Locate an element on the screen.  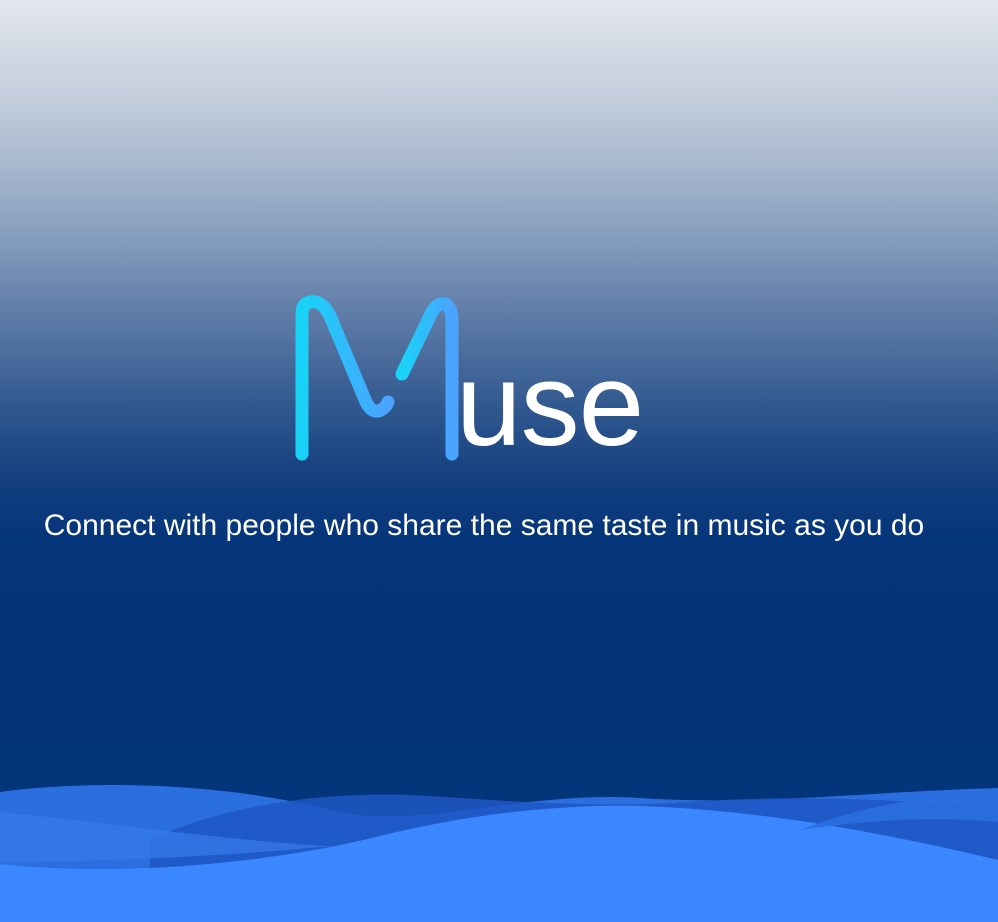
muse-logo: M use is located at coordinates (485, 382).